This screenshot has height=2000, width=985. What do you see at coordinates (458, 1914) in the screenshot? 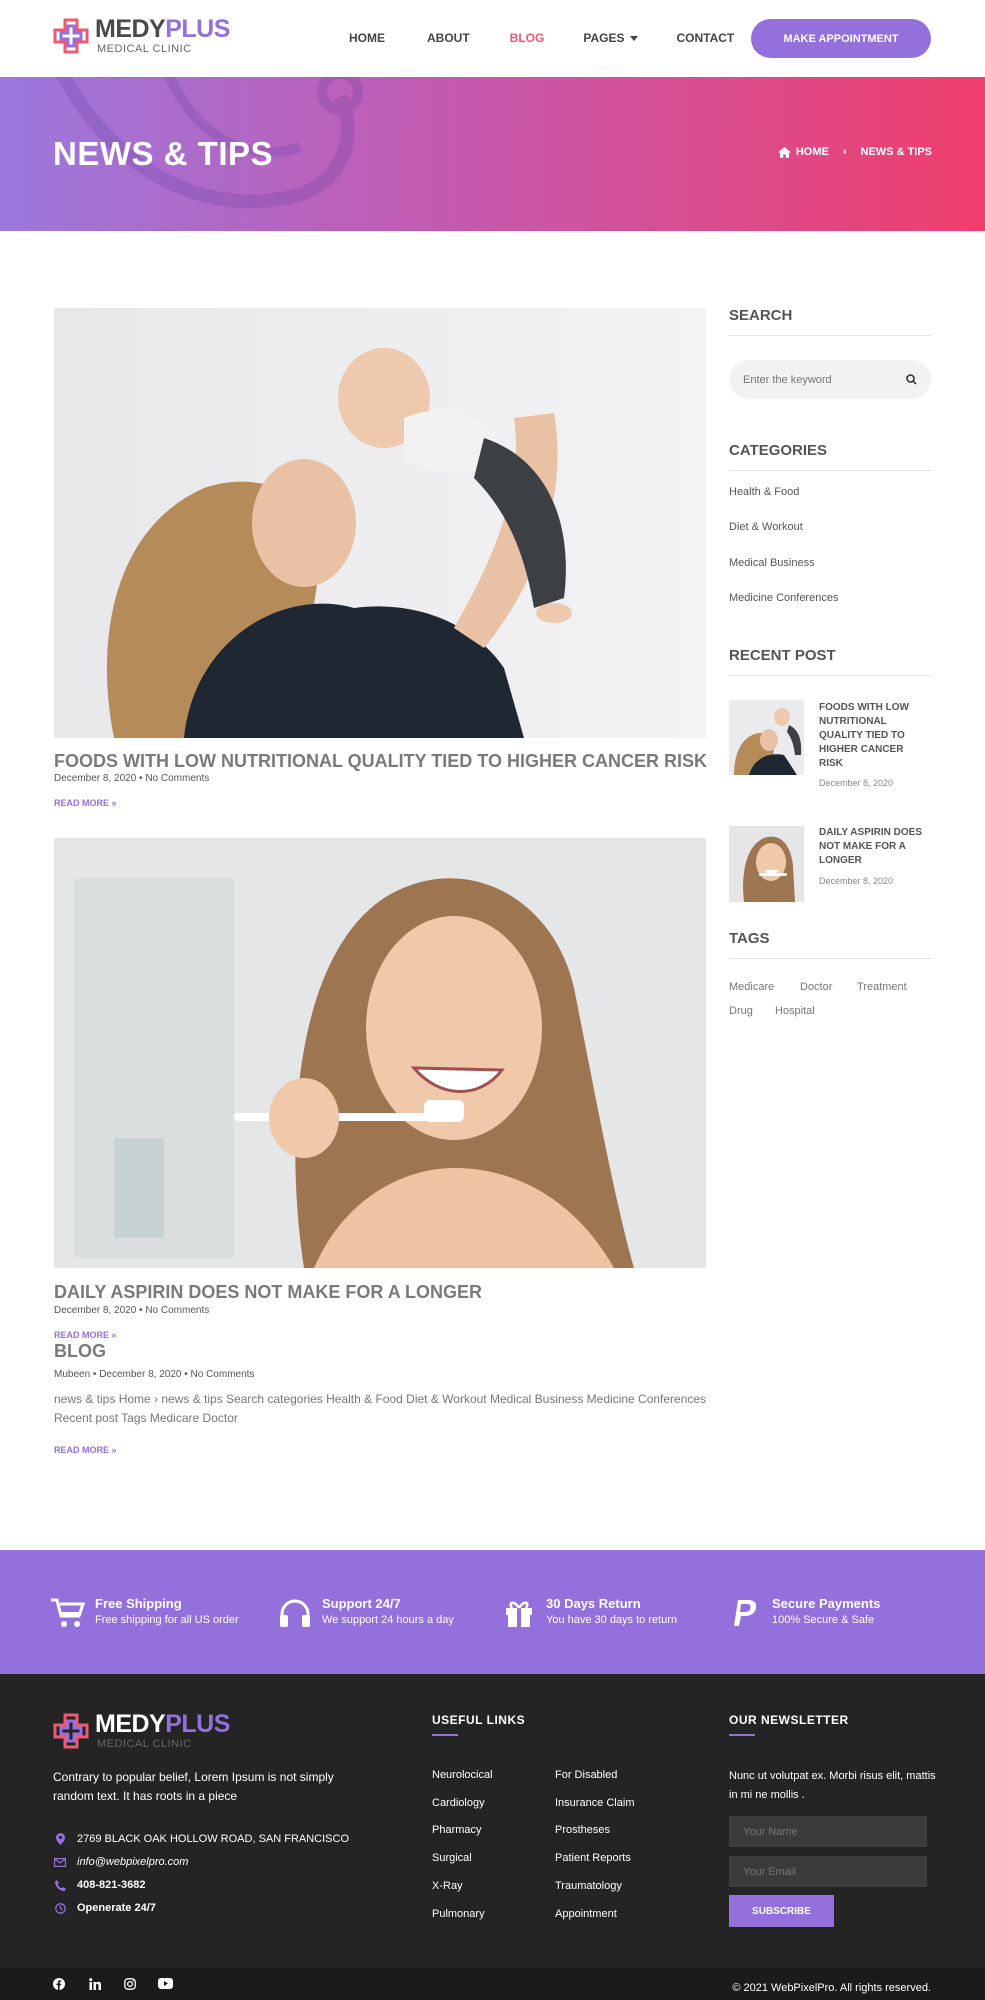
I see `footer-link: Pulmonary` at bounding box center [458, 1914].